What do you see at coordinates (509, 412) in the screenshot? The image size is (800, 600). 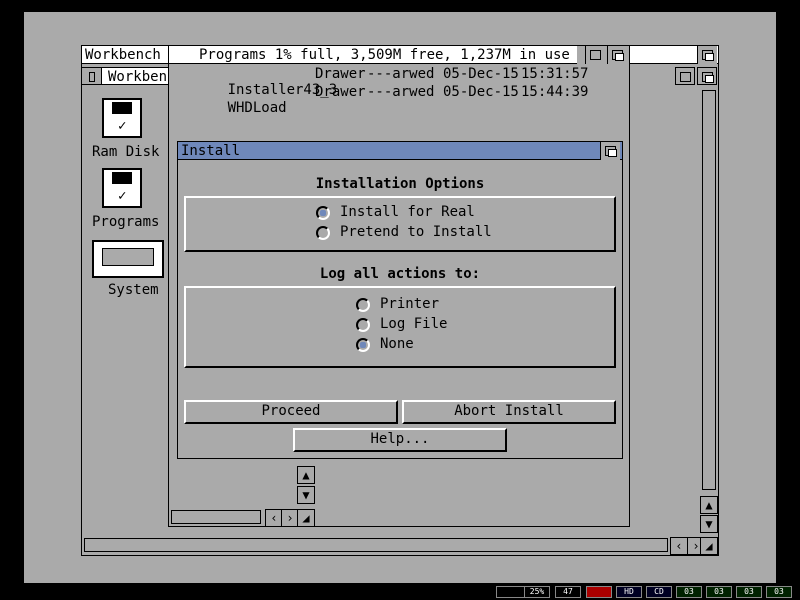 I see `abort-install-button: Abort Install` at bounding box center [509, 412].